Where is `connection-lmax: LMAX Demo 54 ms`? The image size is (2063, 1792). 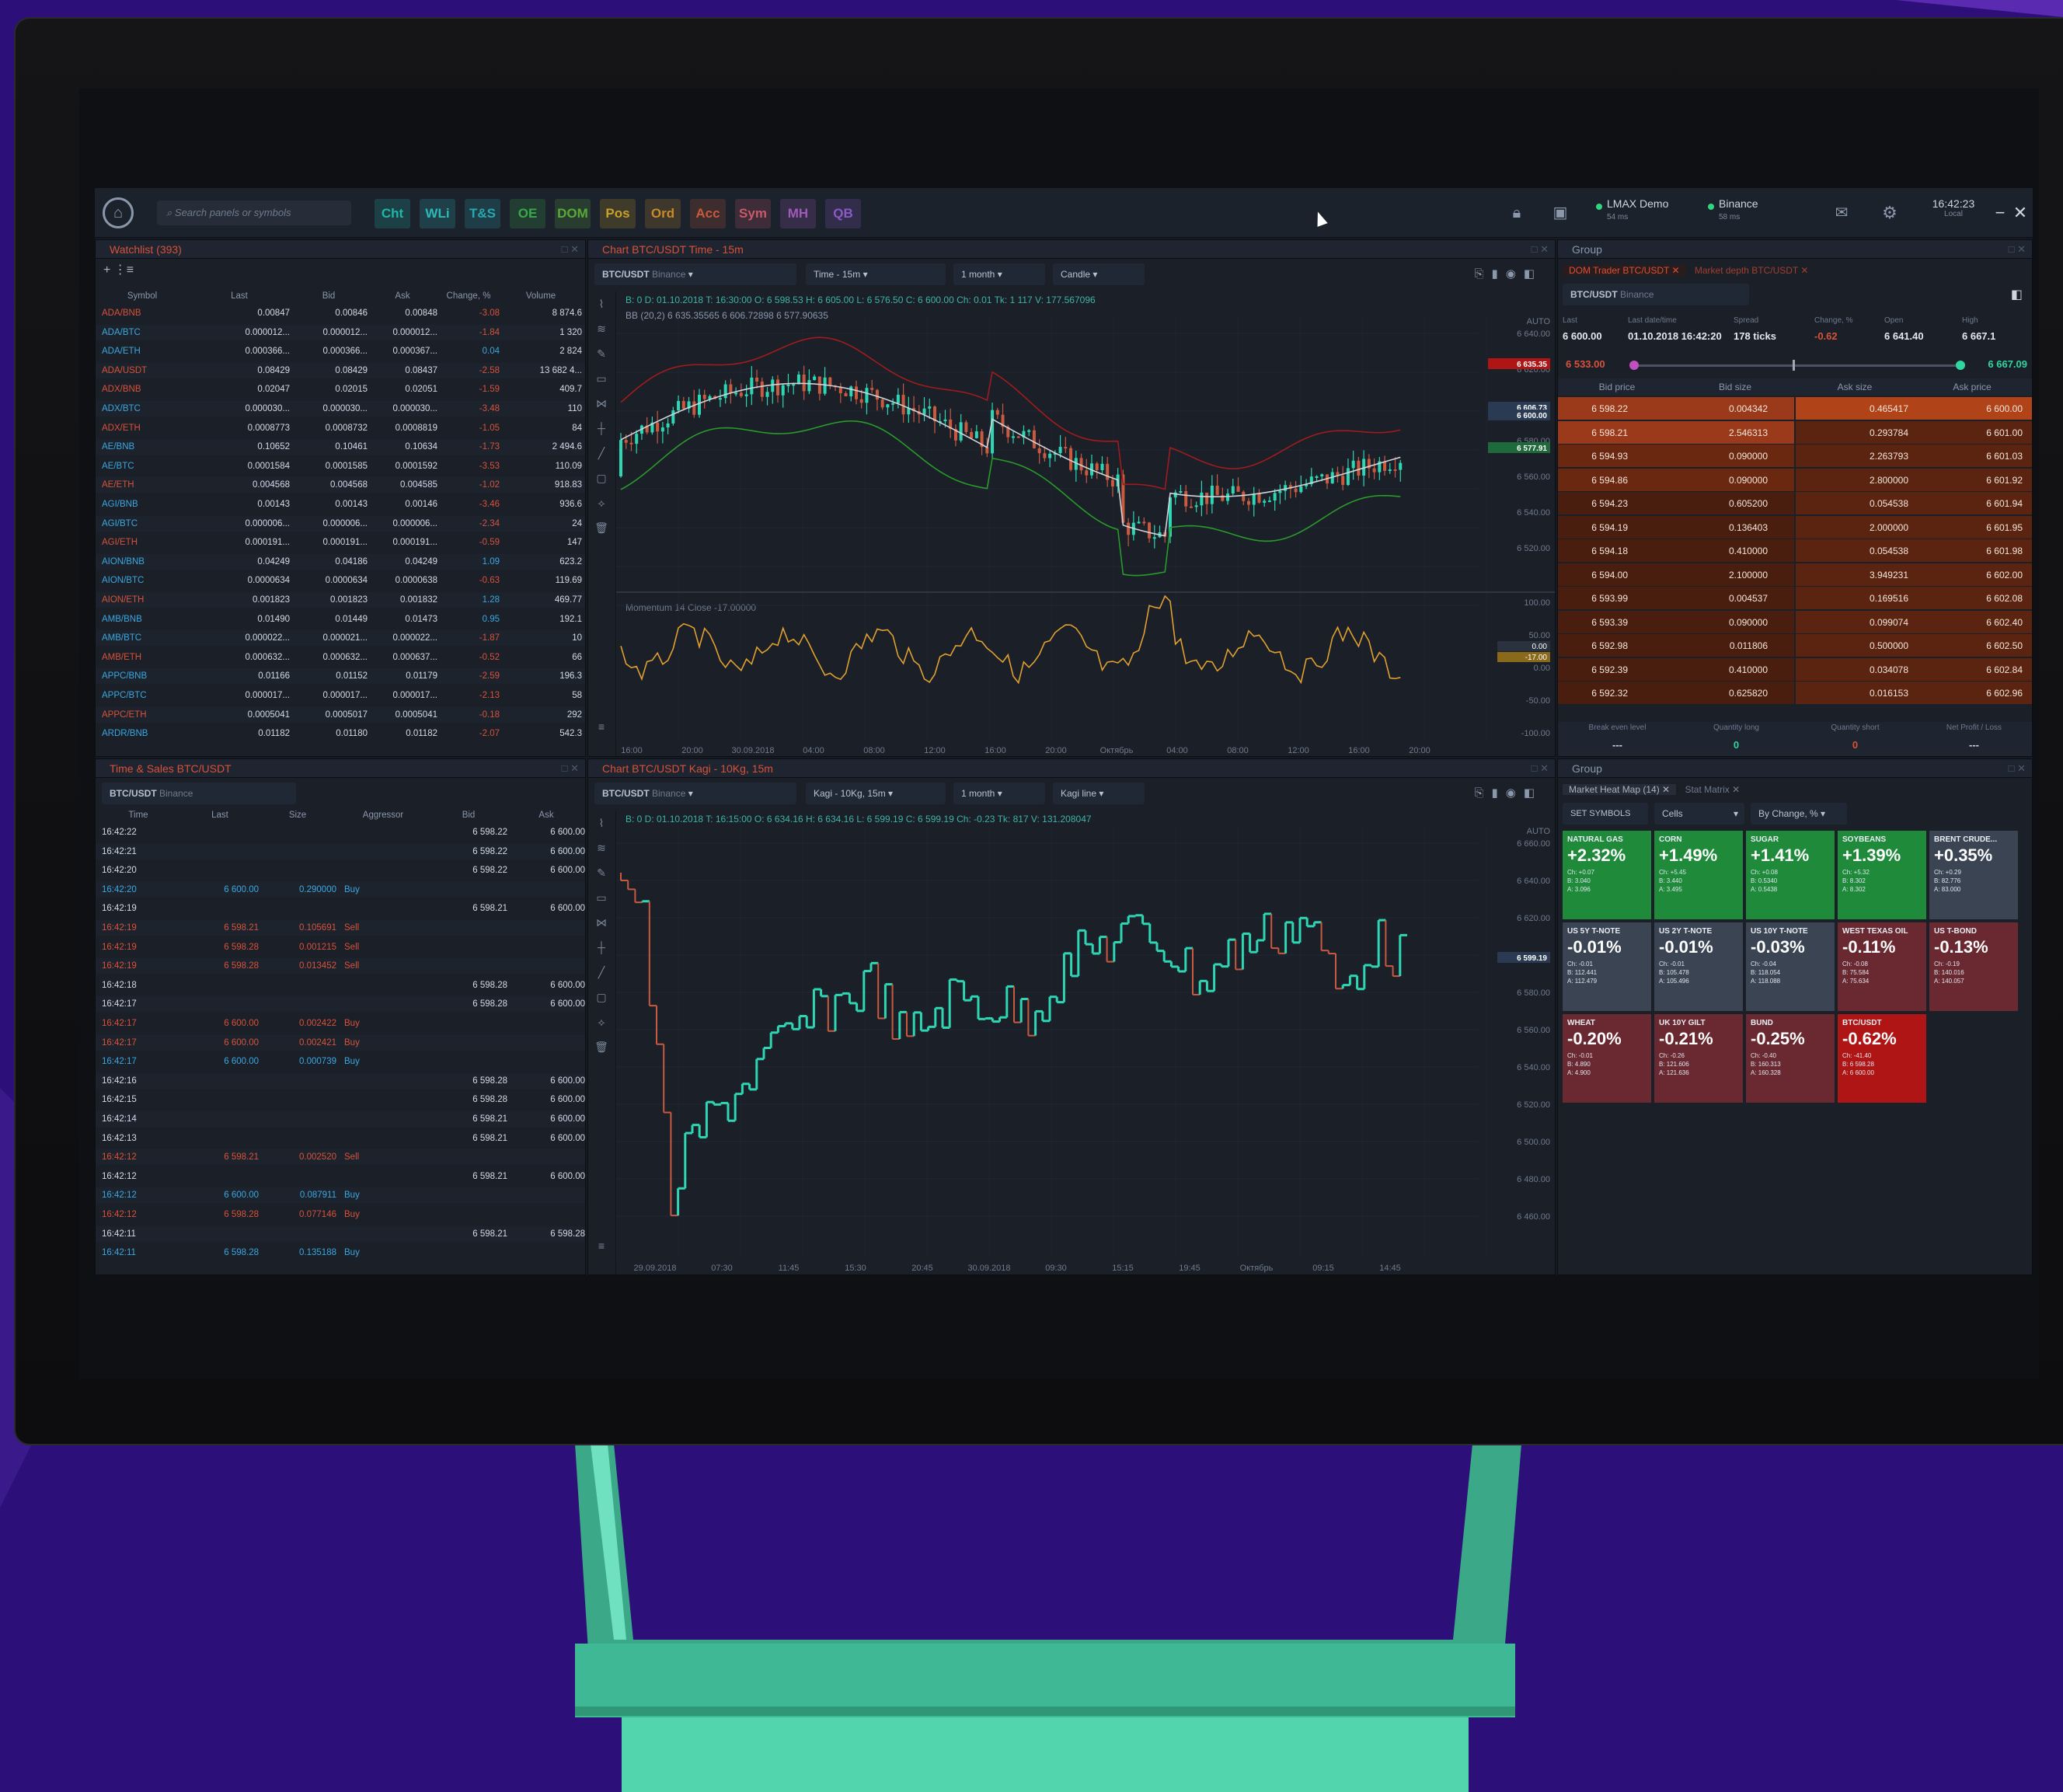 connection-lmax: LMAX Demo 54 ms is located at coordinates (1650, 213).